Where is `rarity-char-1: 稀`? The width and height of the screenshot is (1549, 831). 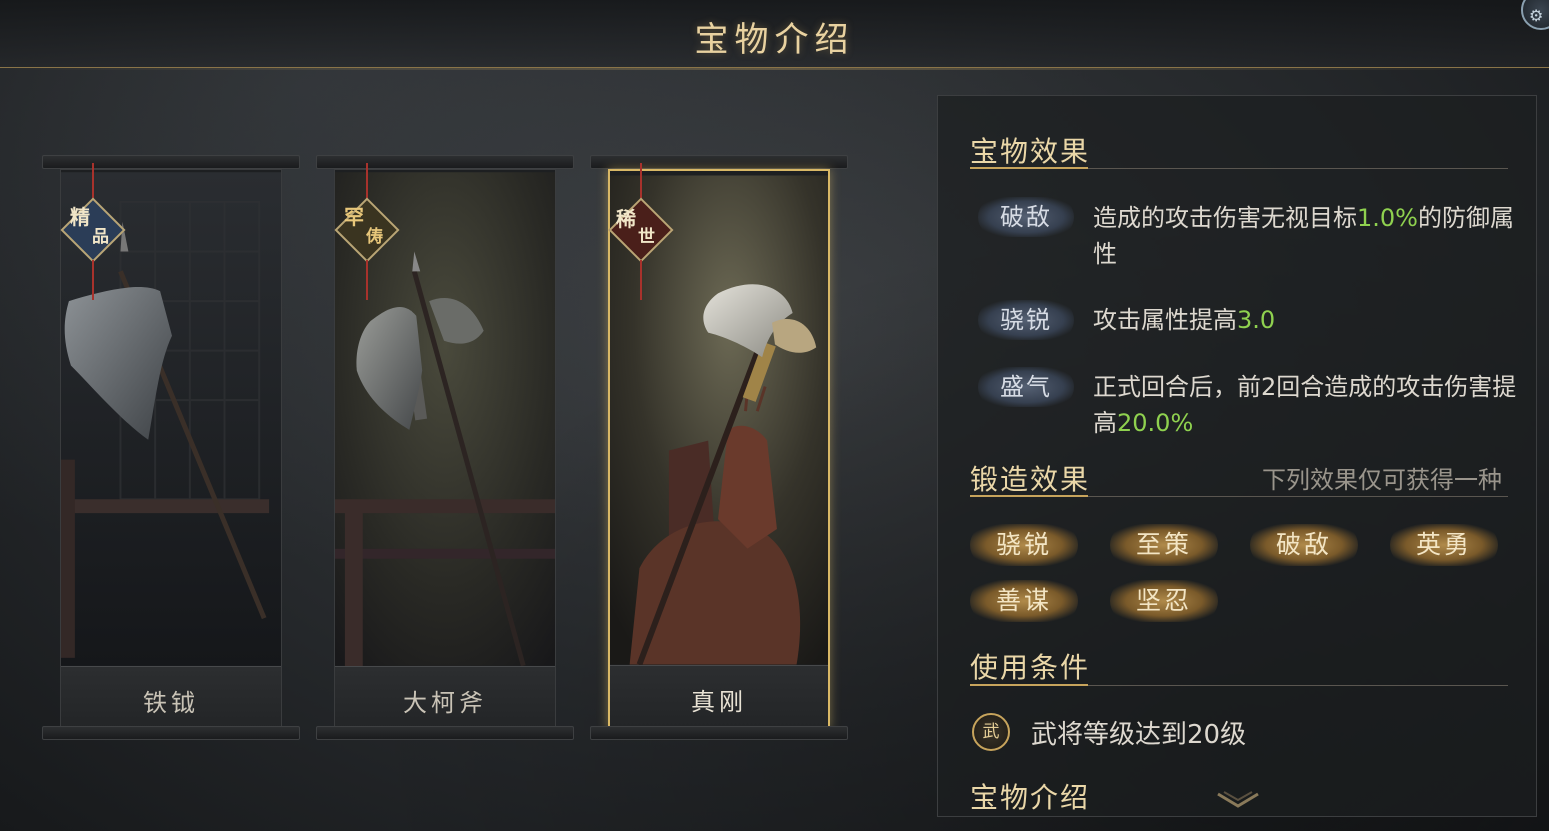
rarity-char-1: 稀 is located at coordinates (626, 219).